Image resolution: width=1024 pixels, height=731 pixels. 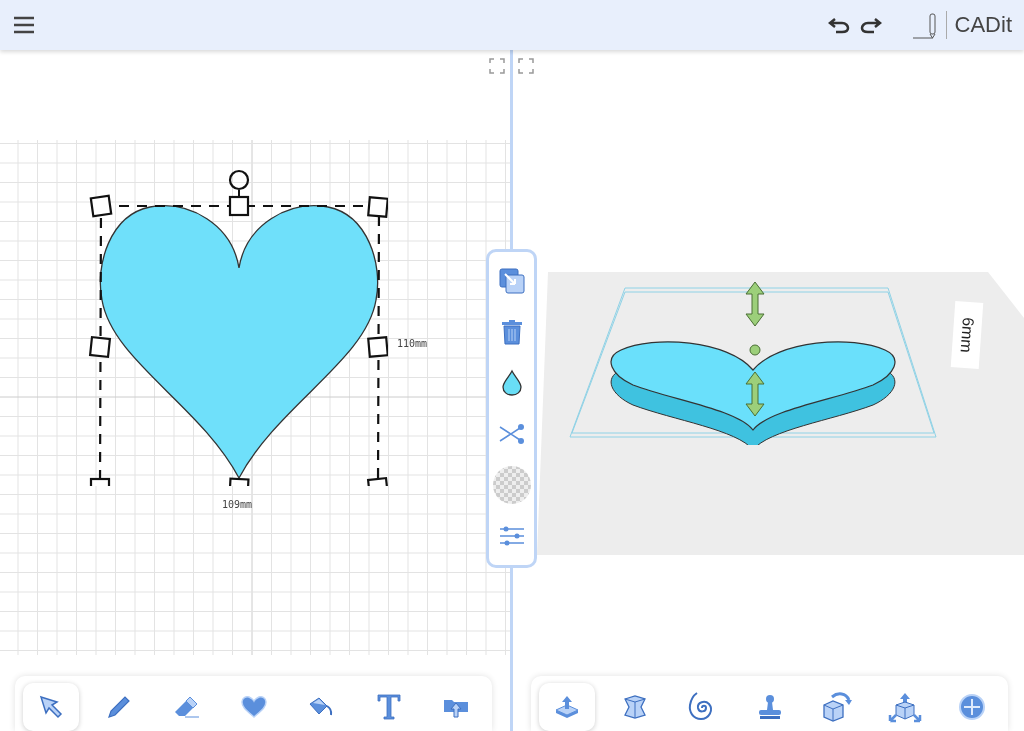 What do you see at coordinates (837, 707) in the screenshot?
I see `rotating-cube-icon` at bounding box center [837, 707].